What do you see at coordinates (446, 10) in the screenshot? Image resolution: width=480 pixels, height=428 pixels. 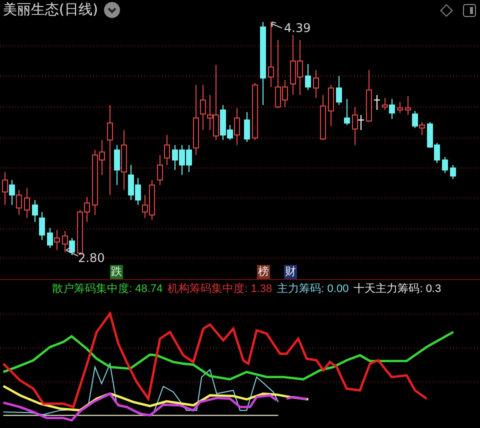 I see `diamond-icon` at bounding box center [446, 10].